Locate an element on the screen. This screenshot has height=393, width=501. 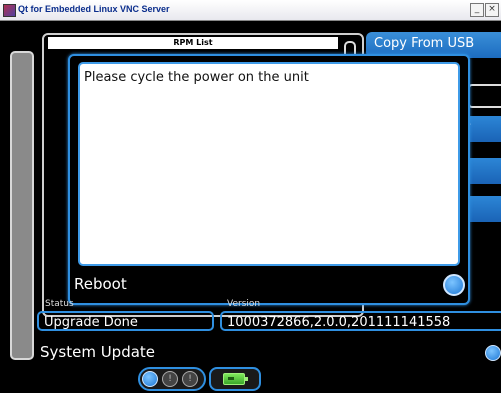
window-title: Qt for Embedded Linux VNC Server is located at coordinates (94, 9).